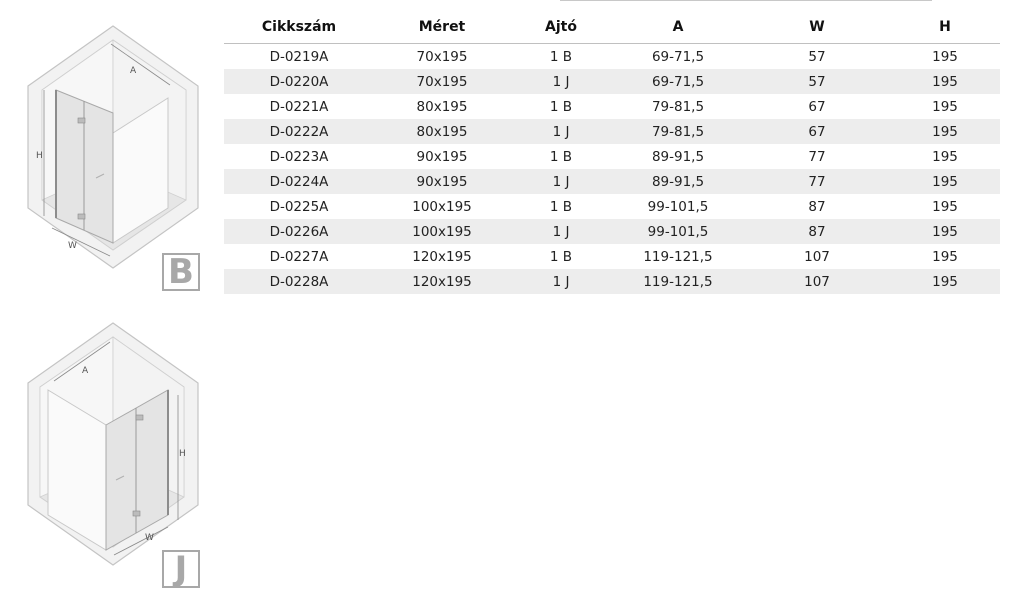 The width and height of the screenshot is (1015, 601). What do you see at coordinates (299, 181) in the screenshot?
I see `cell-cikkszam: D-0224A` at bounding box center [299, 181].